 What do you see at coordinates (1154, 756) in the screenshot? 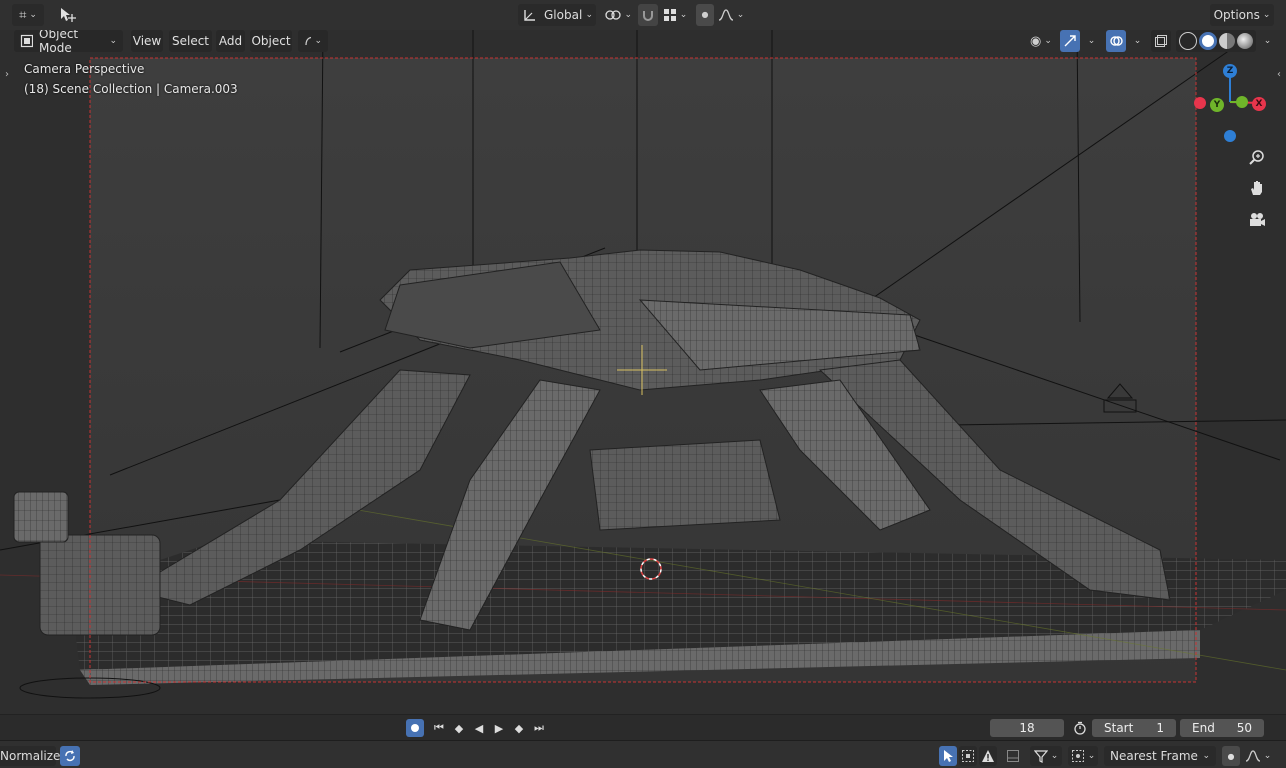
I see `snap-mode-value: Nearest Frame` at bounding box center [1154, 756].